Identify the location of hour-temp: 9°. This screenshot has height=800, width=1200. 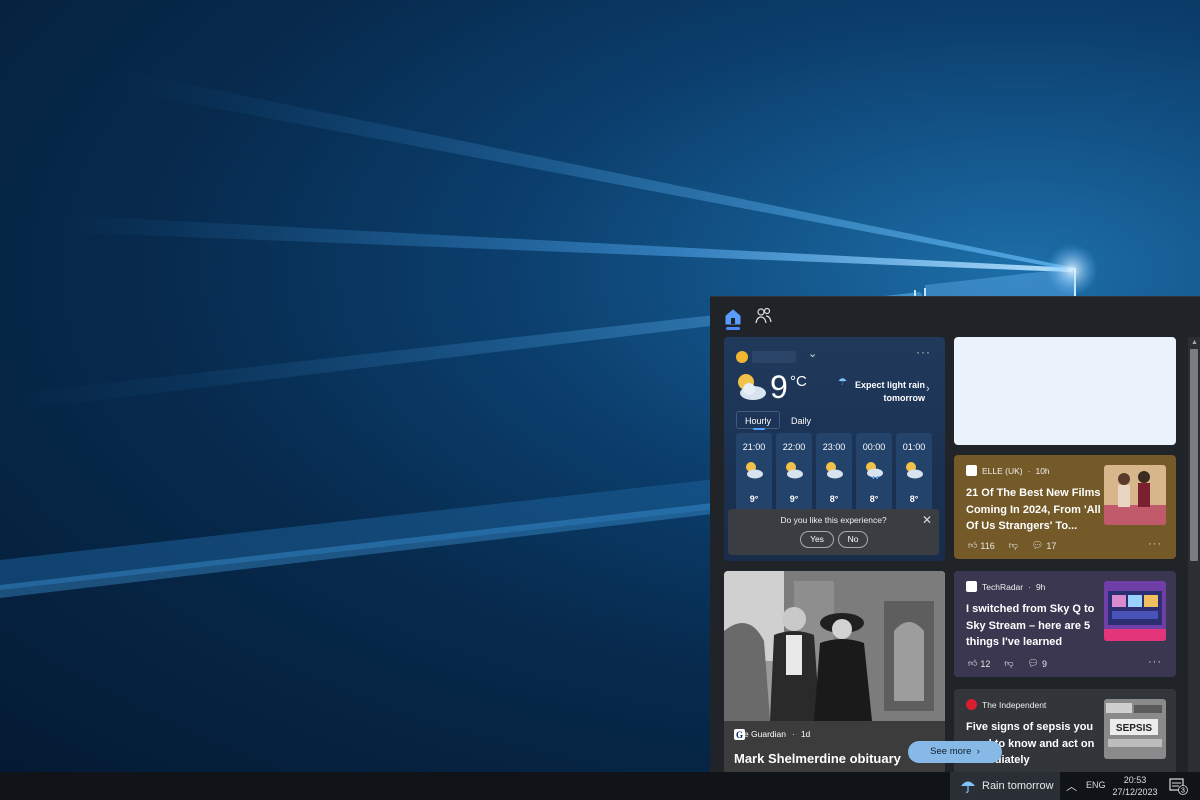
(794, 499).